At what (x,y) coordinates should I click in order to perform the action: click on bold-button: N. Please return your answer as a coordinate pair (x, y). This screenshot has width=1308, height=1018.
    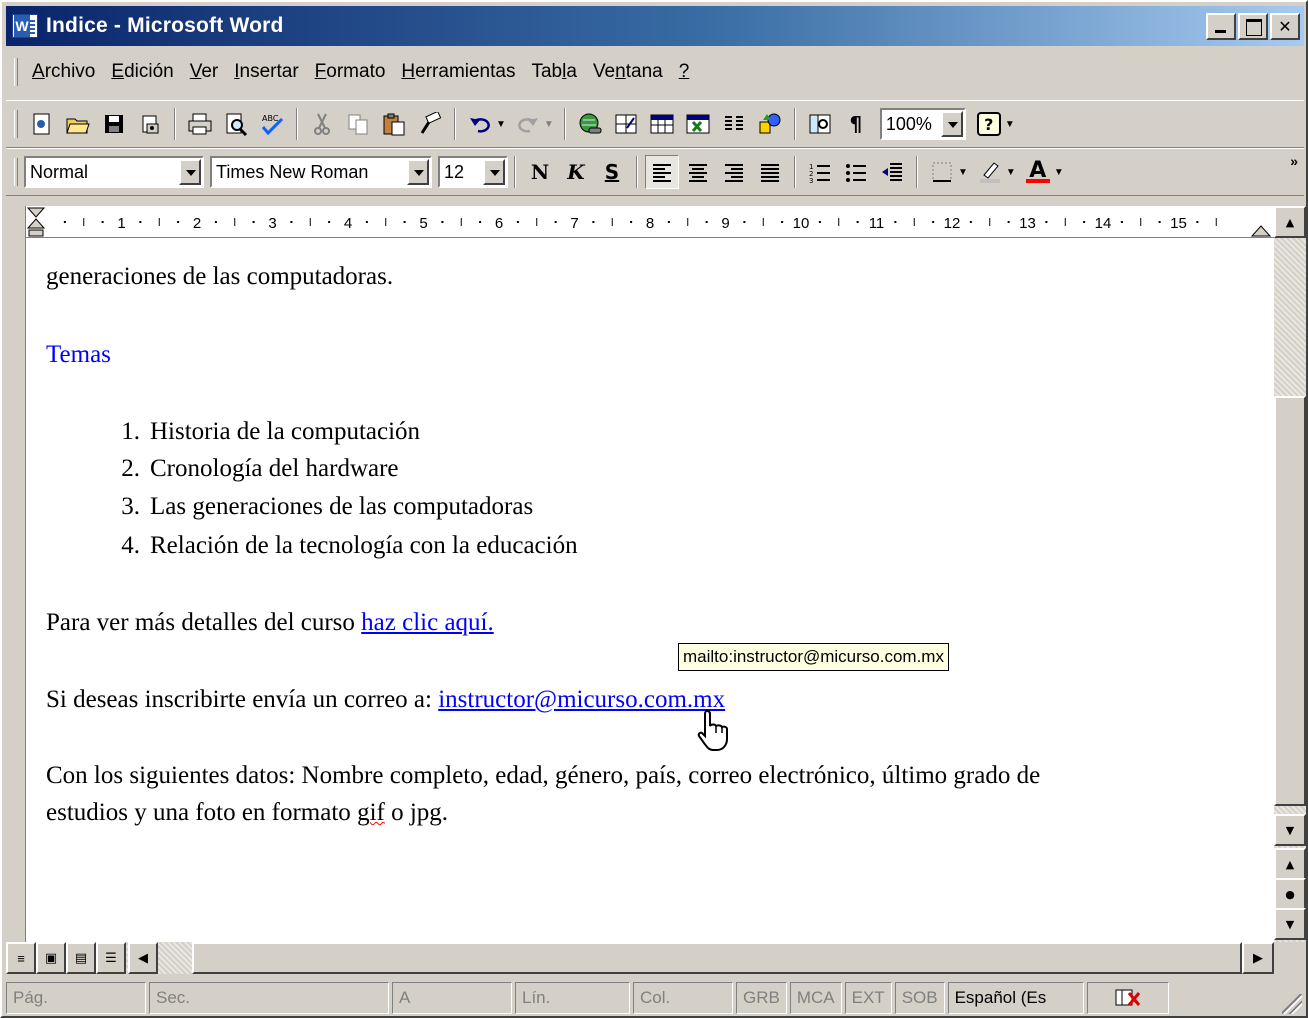
    Looking at the image, I should click on (540, 172).